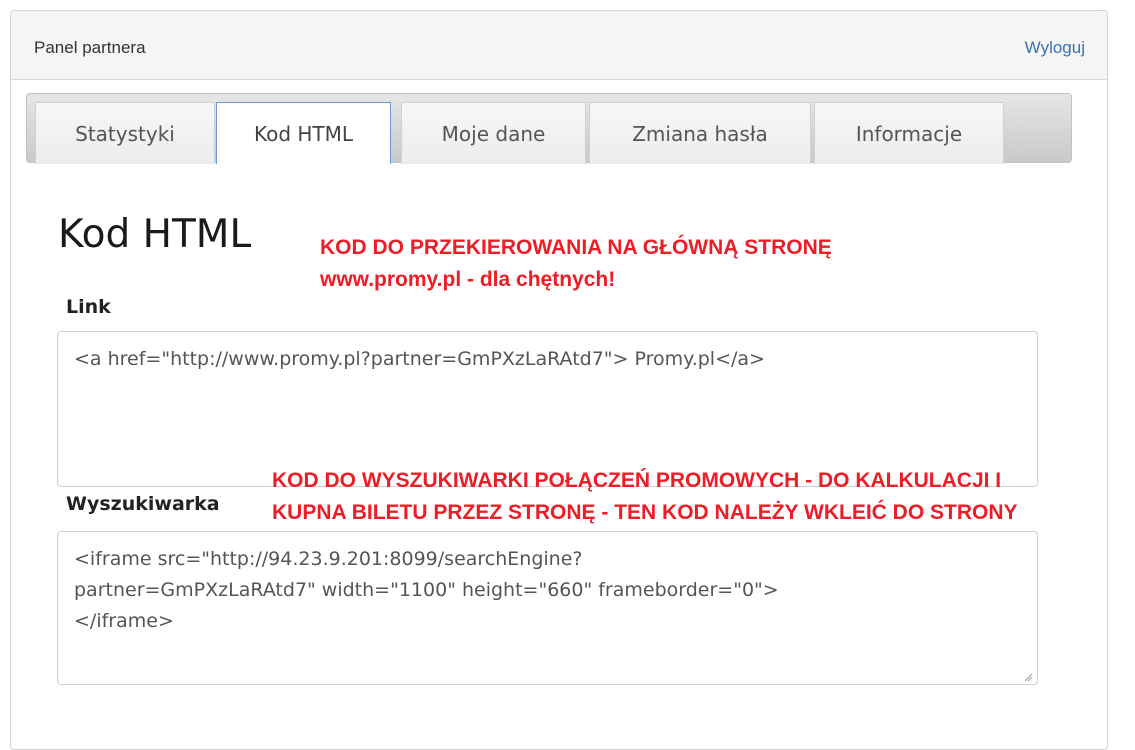 The height and width of the screenshot is (750, 1135). Describe the element at coordinates (88, 307) in the screenshot. I see `link-label: Link` at that location.